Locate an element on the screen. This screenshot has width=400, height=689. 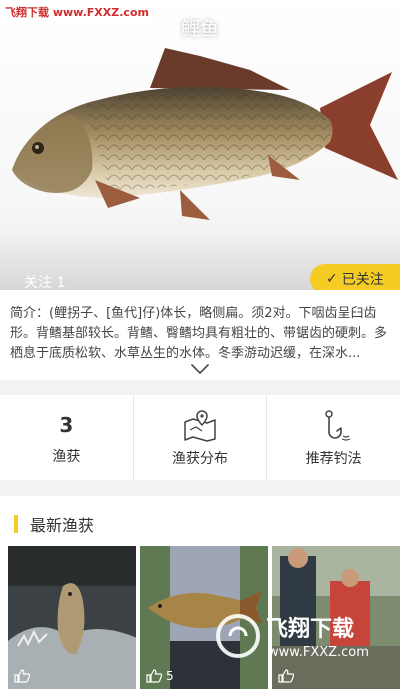
follow-button: ✓ 已关注 is located at coordinates (355, 277).